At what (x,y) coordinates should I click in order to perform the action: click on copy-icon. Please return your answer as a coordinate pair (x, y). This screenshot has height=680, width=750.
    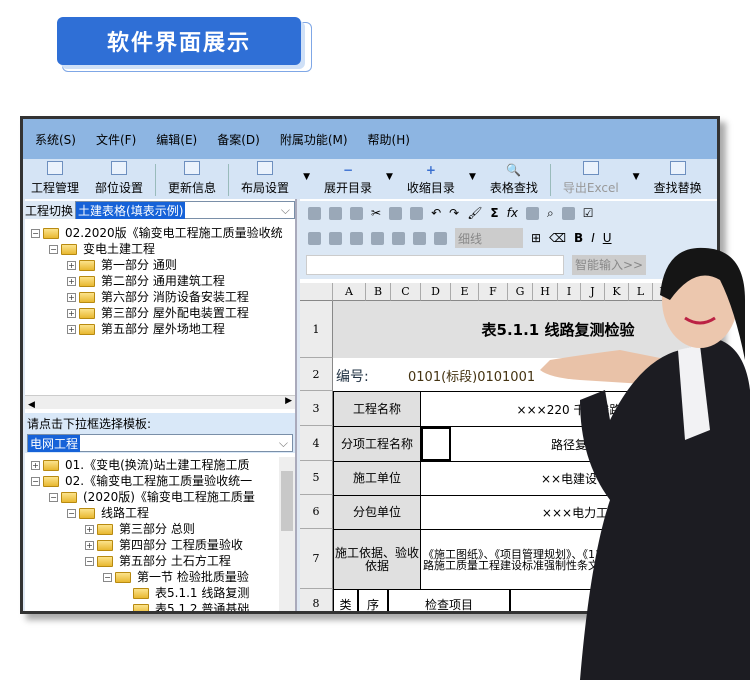
    Looking at the image, I should click on (396, 213).